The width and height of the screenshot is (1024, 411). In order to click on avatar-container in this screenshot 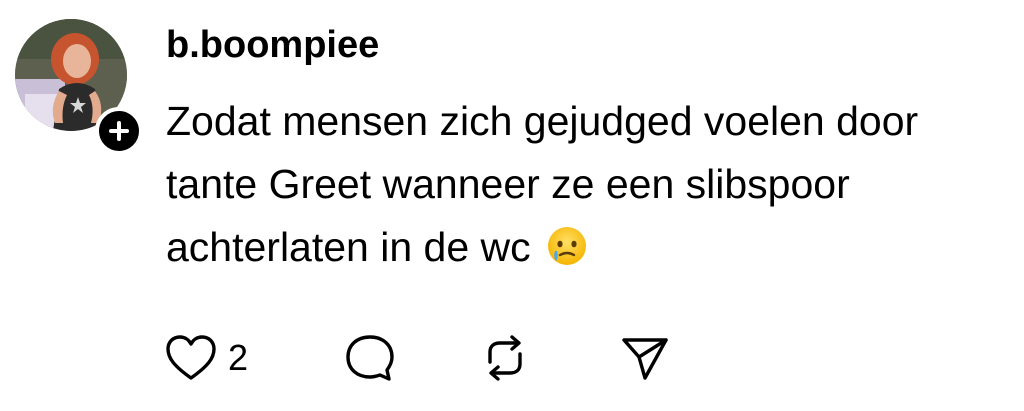, I will do `click(79, 87)`.